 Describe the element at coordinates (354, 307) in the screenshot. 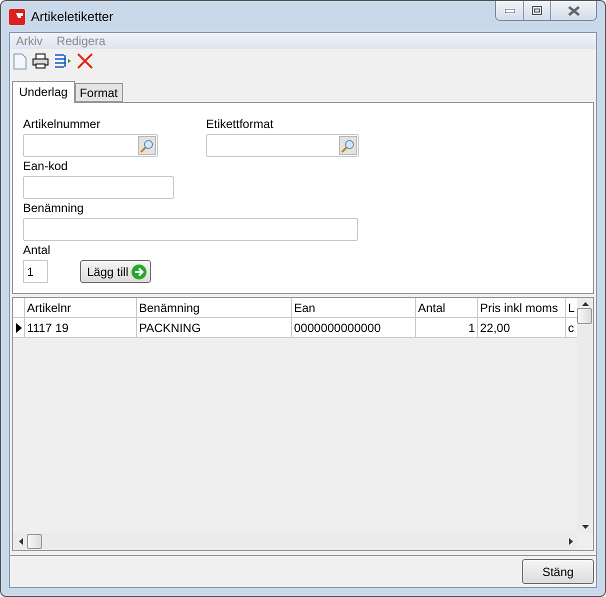

I see `column-header: Ean` at that location.